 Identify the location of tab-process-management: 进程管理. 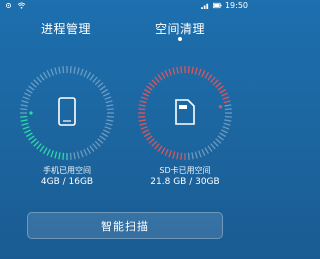
(66, 28).